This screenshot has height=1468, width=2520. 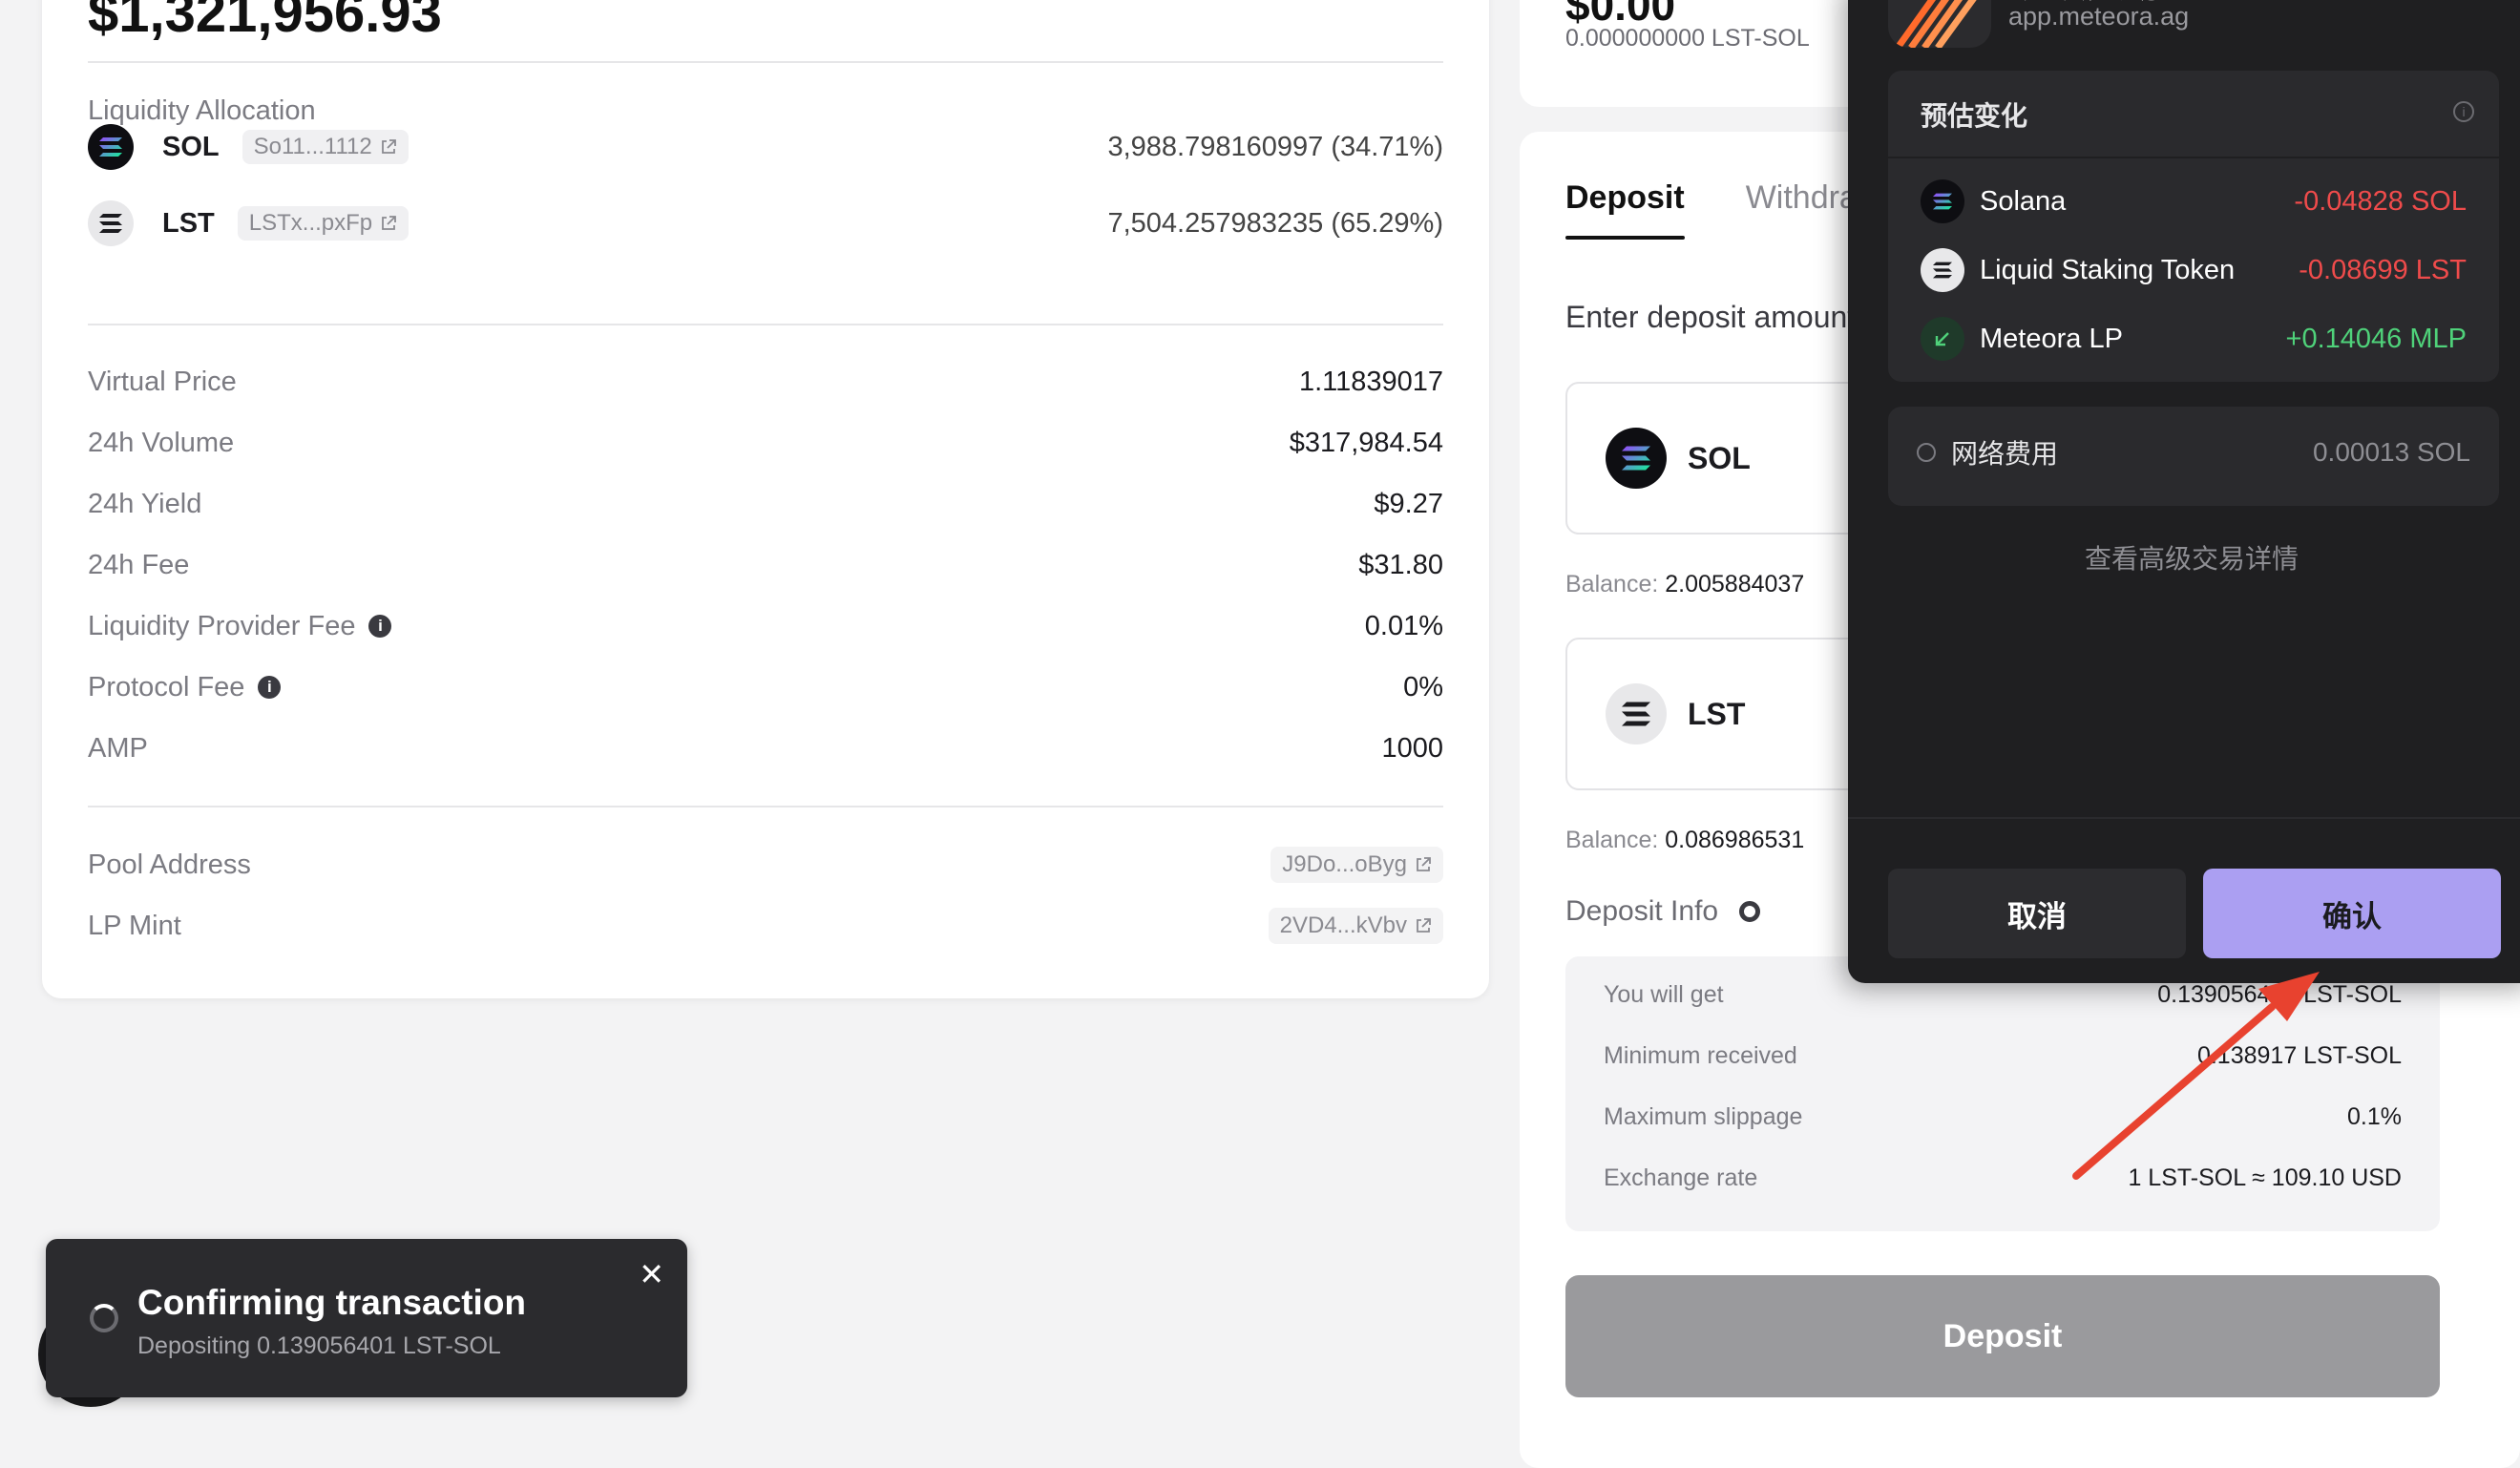 What do you see at coordinates (1625, 209) in the screenshot?
I see `tab-deposit: Deposit` at bounding box center [1625, 209].